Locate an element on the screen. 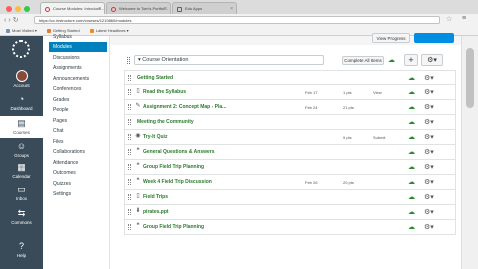 The image size is (478, 269). module-item-title: pirates.ppt is located at coordinates (156, 212).